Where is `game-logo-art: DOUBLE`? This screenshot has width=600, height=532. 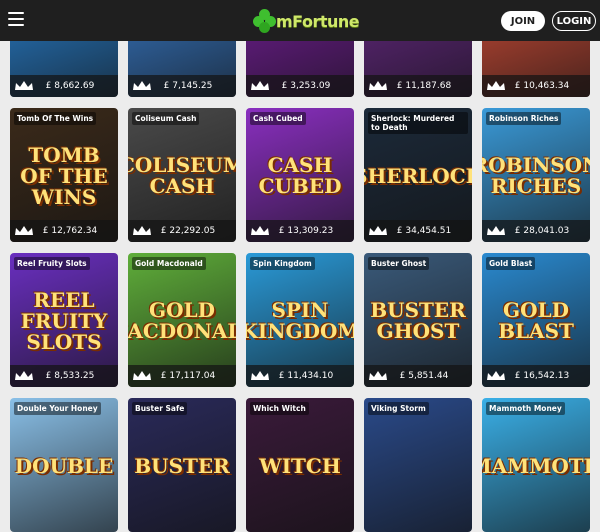
game-logo-art: DOUBLE is located at coordinates (64, 465).